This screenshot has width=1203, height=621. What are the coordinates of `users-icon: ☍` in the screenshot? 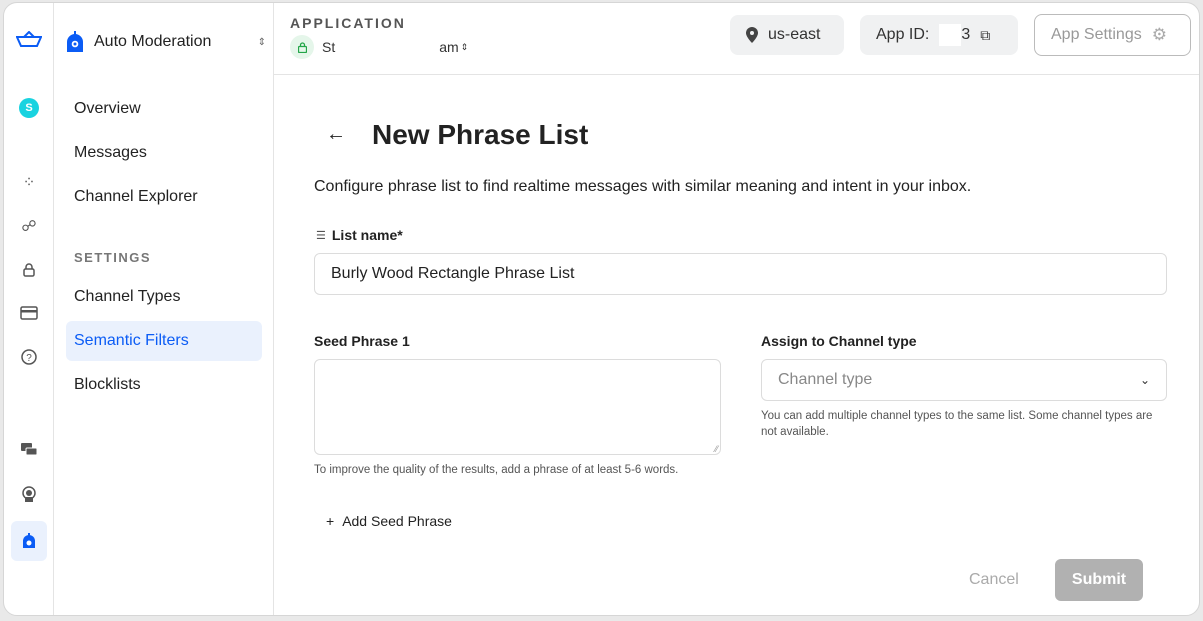 It's located at (29, 226).